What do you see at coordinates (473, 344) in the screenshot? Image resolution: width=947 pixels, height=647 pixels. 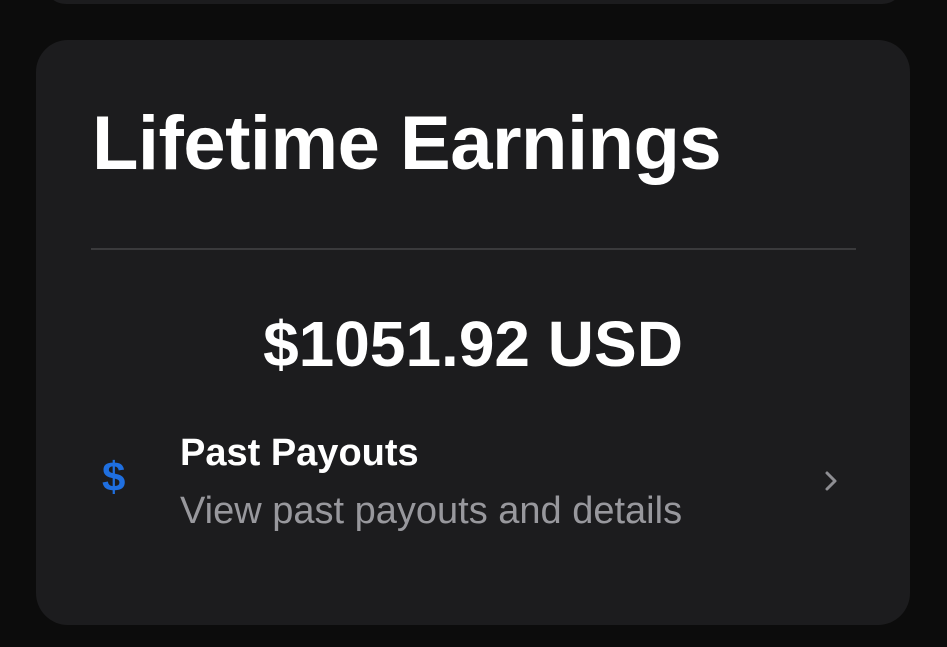 I see `earnings-amount: $1051.92 USD` at bounding box center [473, 344].